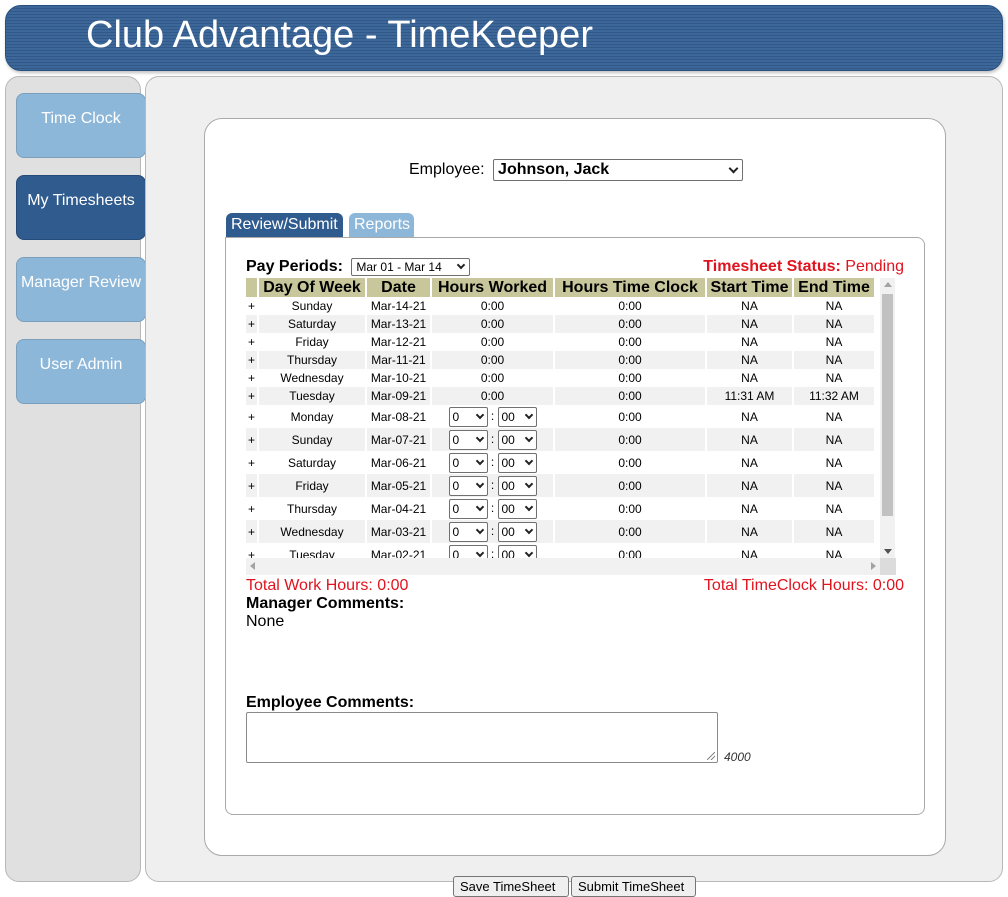 The image size is (1008, 897). I want to click on tab-reports: Reports, so click(381, 226).